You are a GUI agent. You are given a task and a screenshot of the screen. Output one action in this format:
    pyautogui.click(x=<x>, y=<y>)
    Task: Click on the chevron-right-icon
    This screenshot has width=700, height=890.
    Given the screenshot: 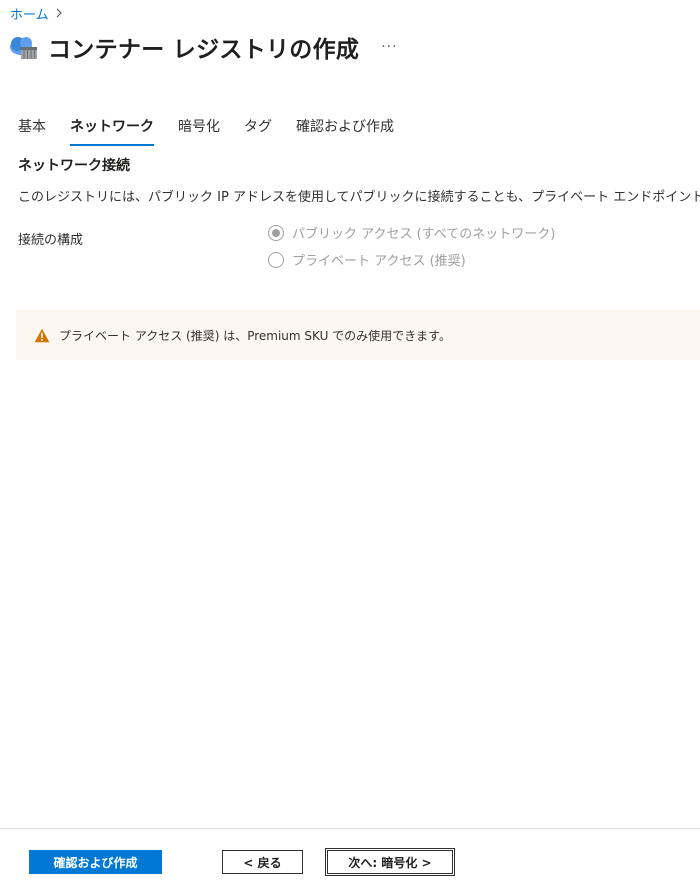 What is the action you would take?
    pyautogui.click(x=59, y=14)
    